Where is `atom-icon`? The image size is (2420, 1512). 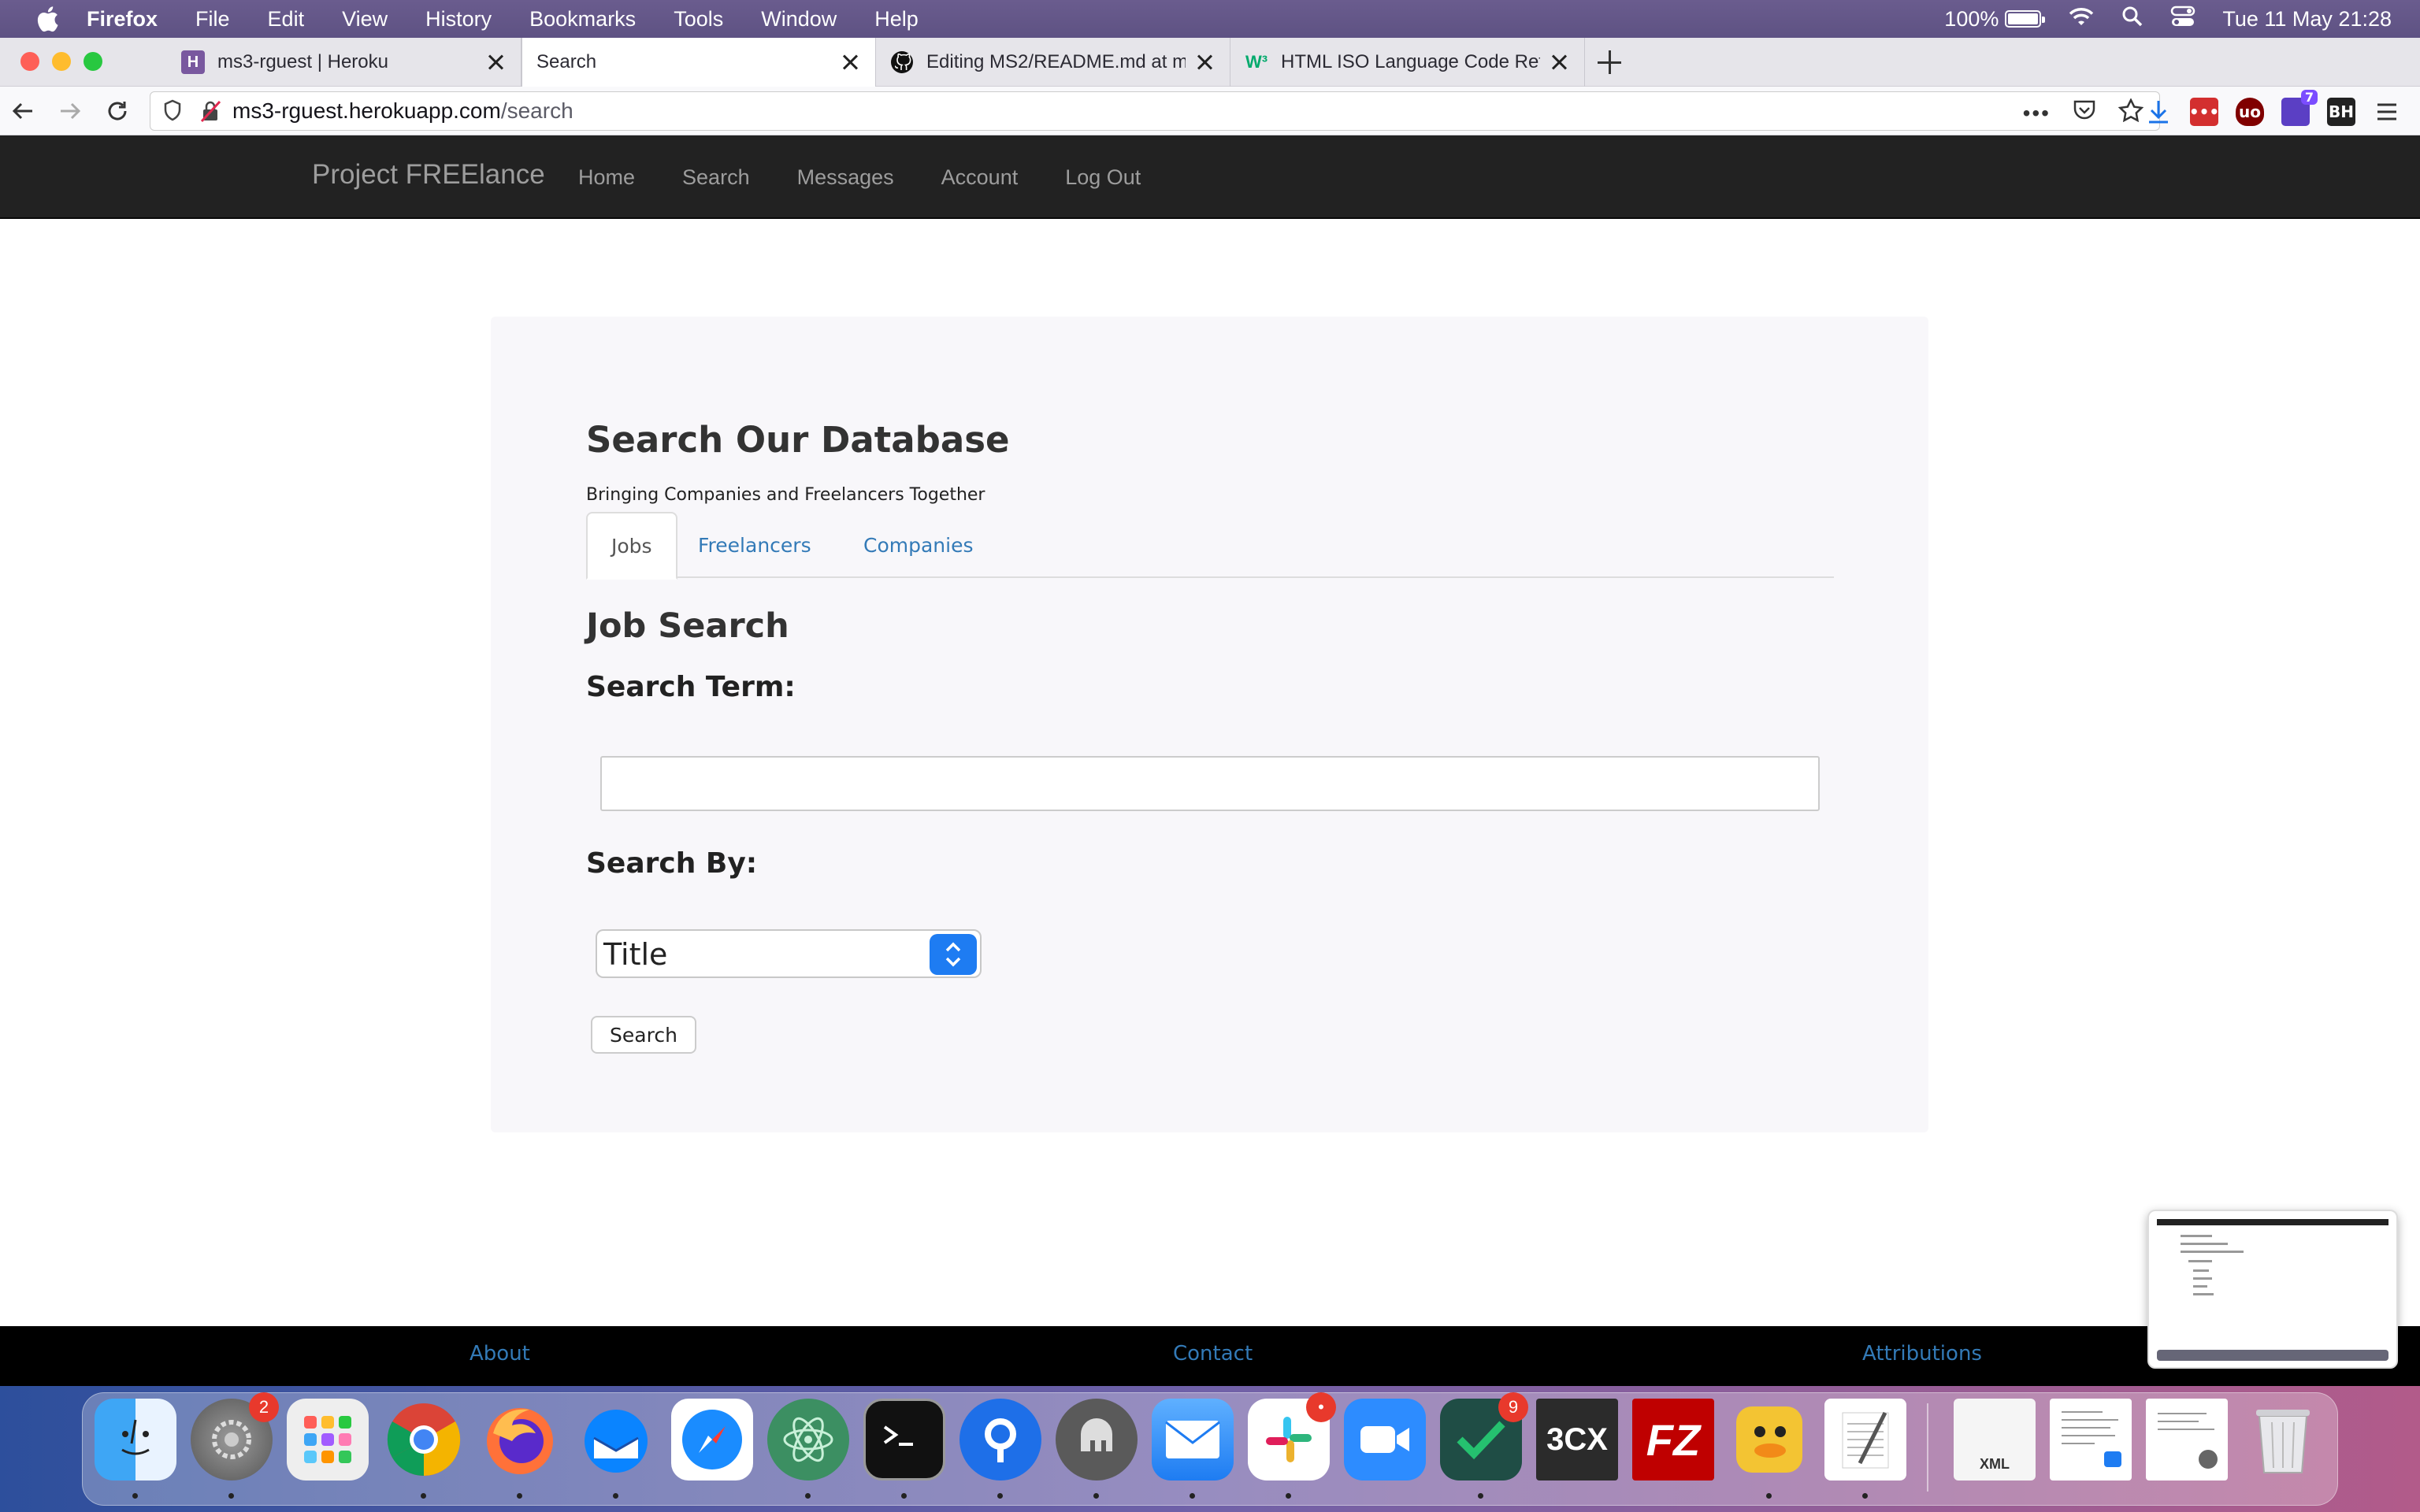
atom-icon is located at coordinates (808, 1439).